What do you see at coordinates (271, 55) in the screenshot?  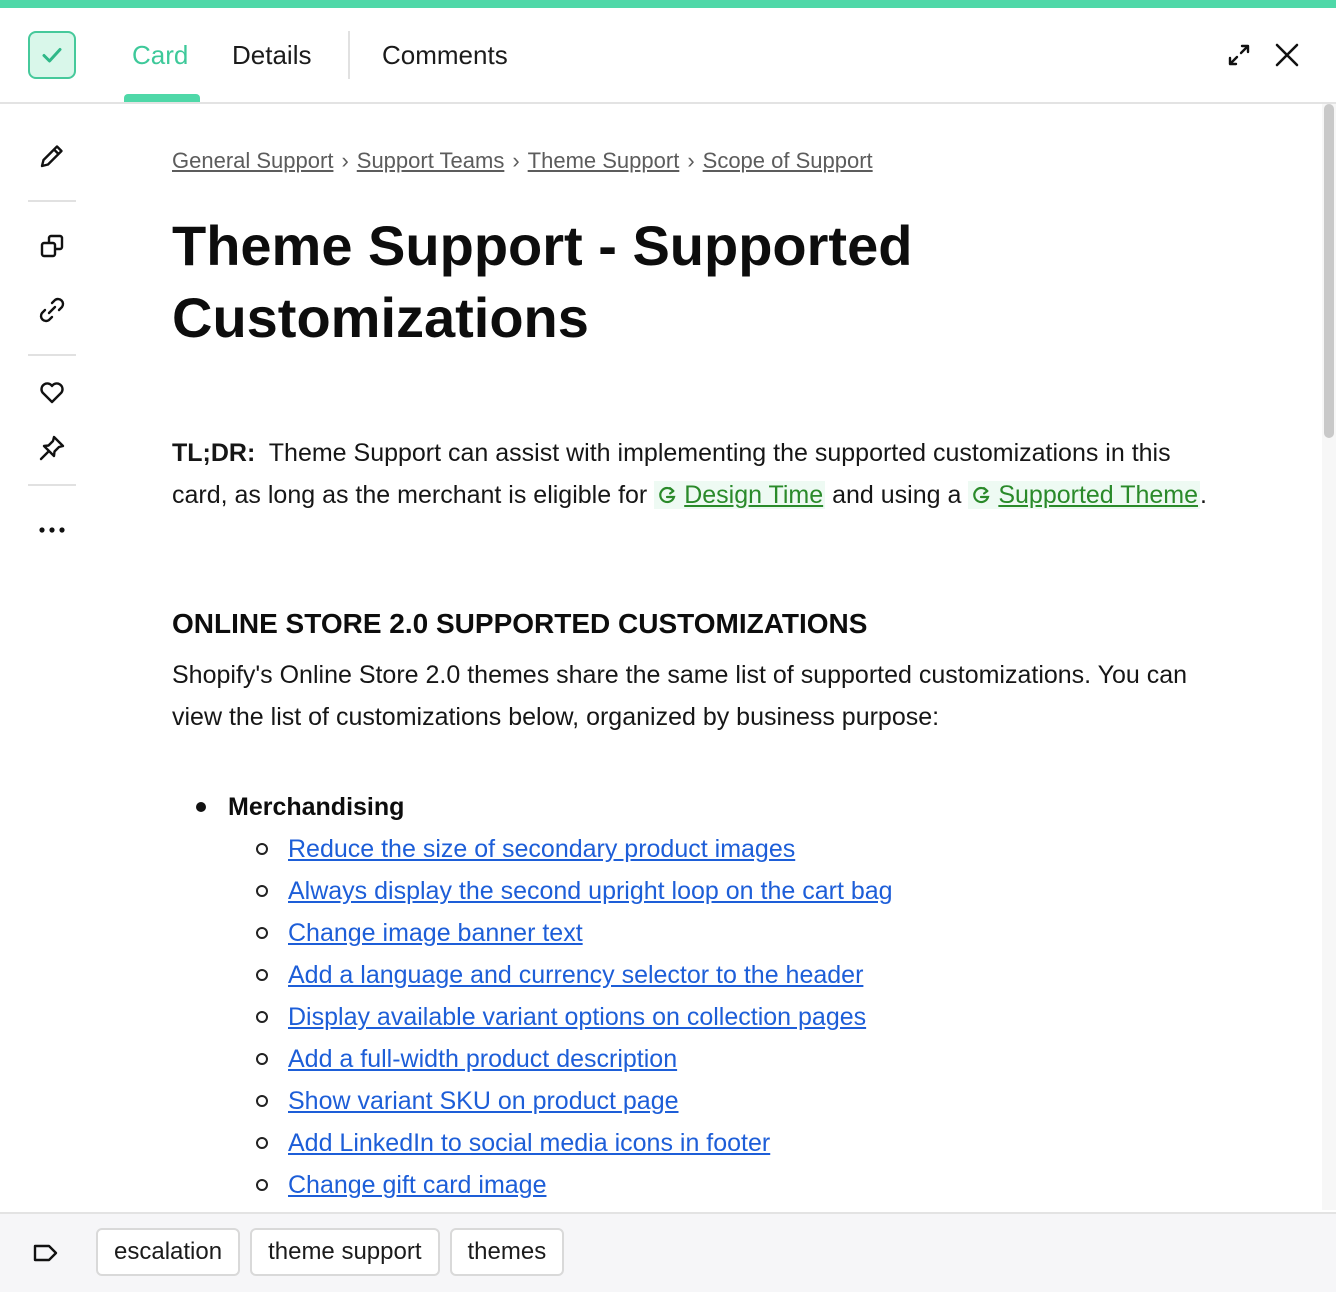 I see `tab-details: Details` at bounding box center [271, 55].